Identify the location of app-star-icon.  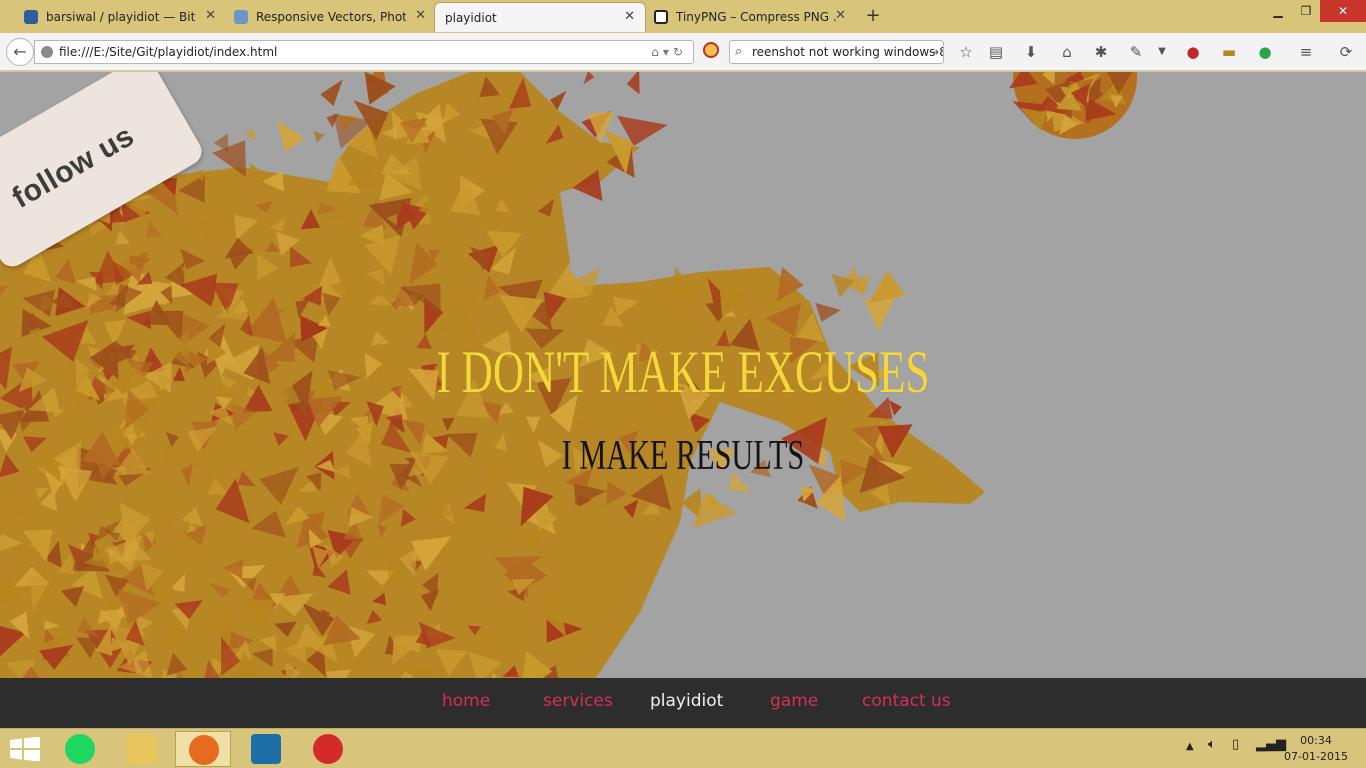
(328, 749).